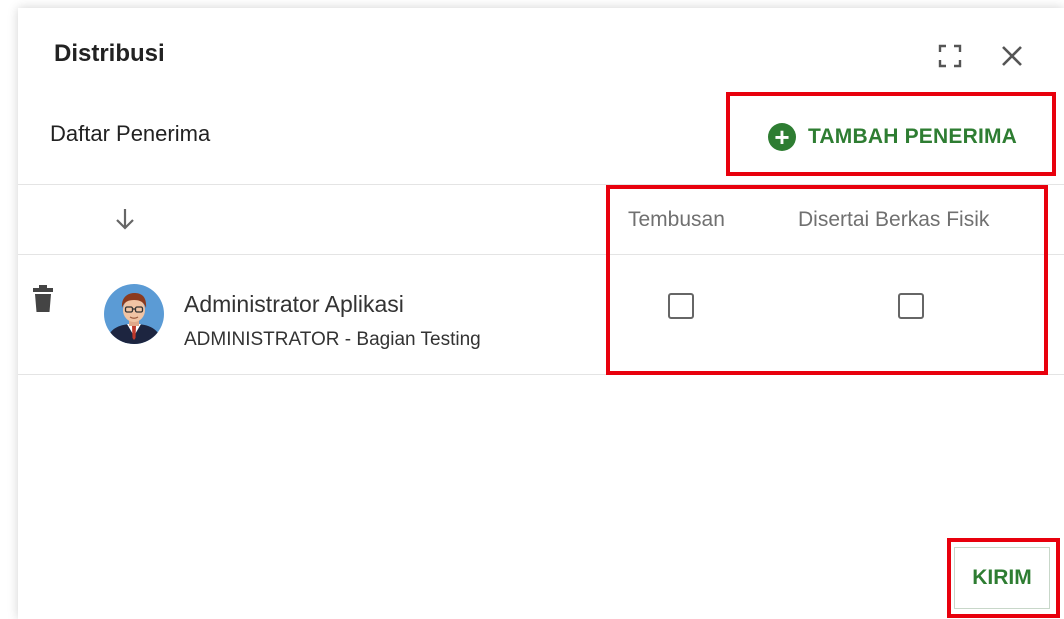 The image size is (1064, 619). I want to click on berkas-fisik-checkbox, so click(911, 306).